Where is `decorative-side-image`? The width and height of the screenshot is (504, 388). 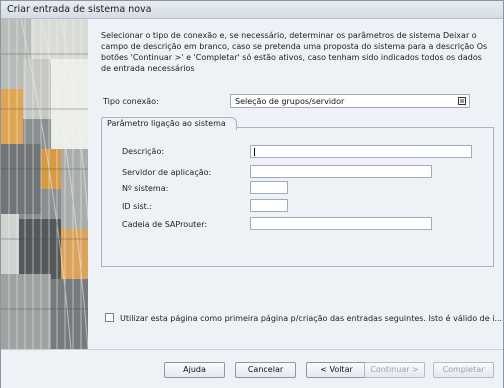 decorative-side-image is located at coordinates (44, 184).